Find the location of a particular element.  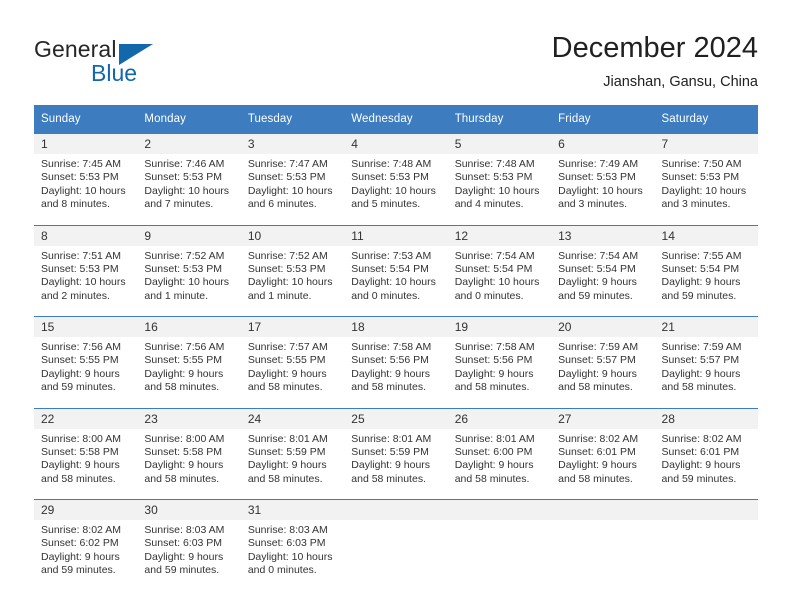

sunset-text: Sunset: 6:01 PM is located at coordinates (700, 451).